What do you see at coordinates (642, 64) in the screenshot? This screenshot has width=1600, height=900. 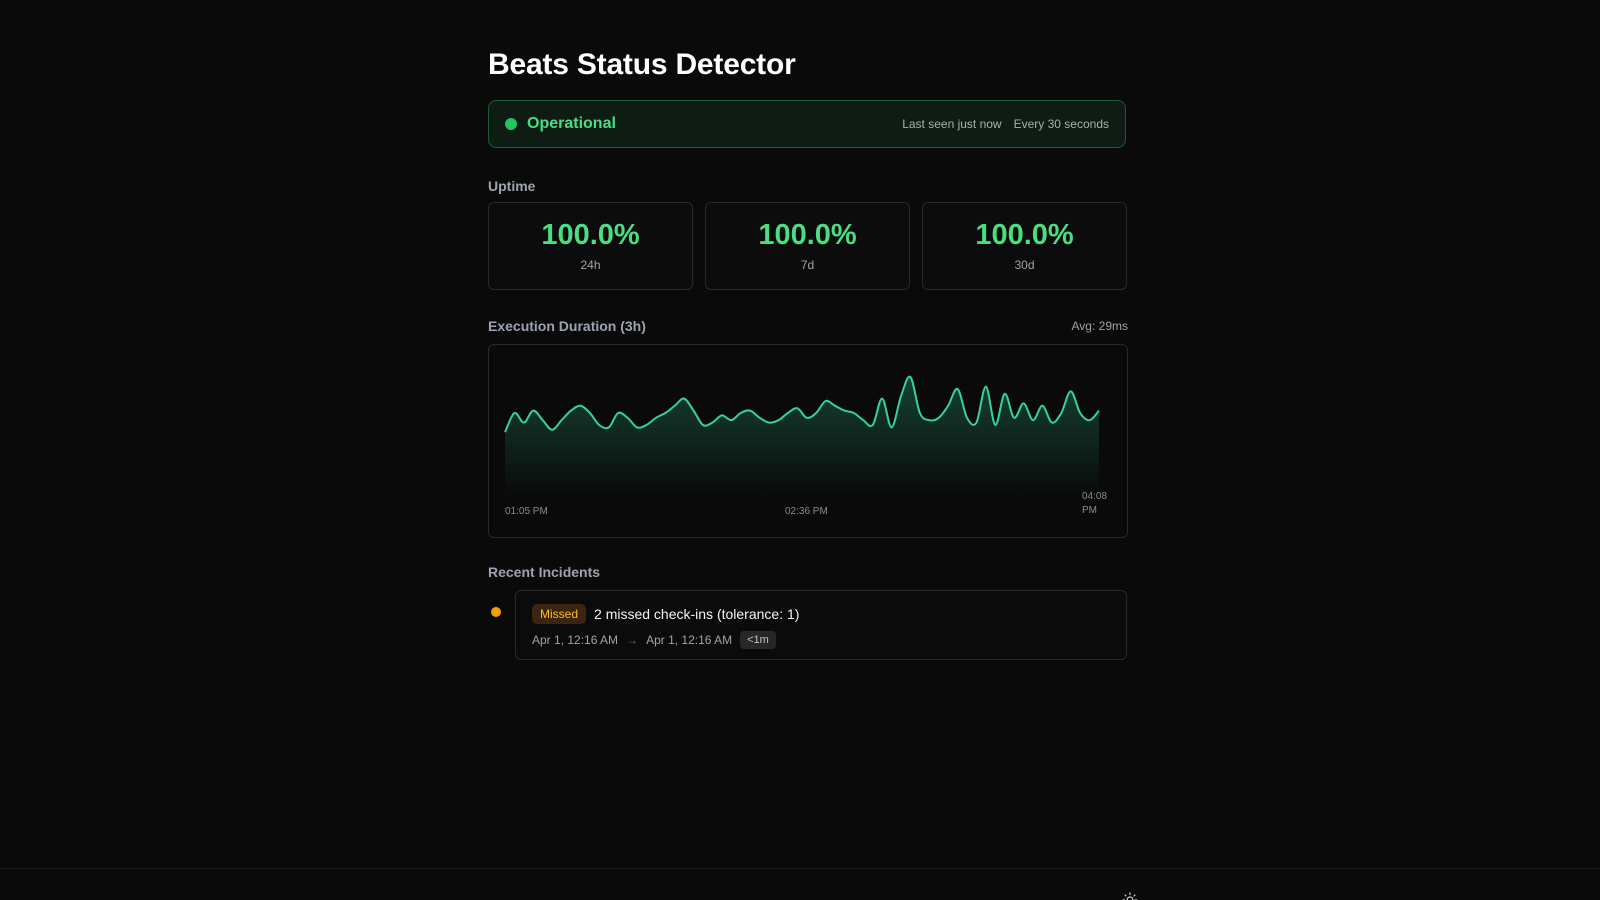 I see `page-title: Beats Status Detector` at bounding box center [642, 64].